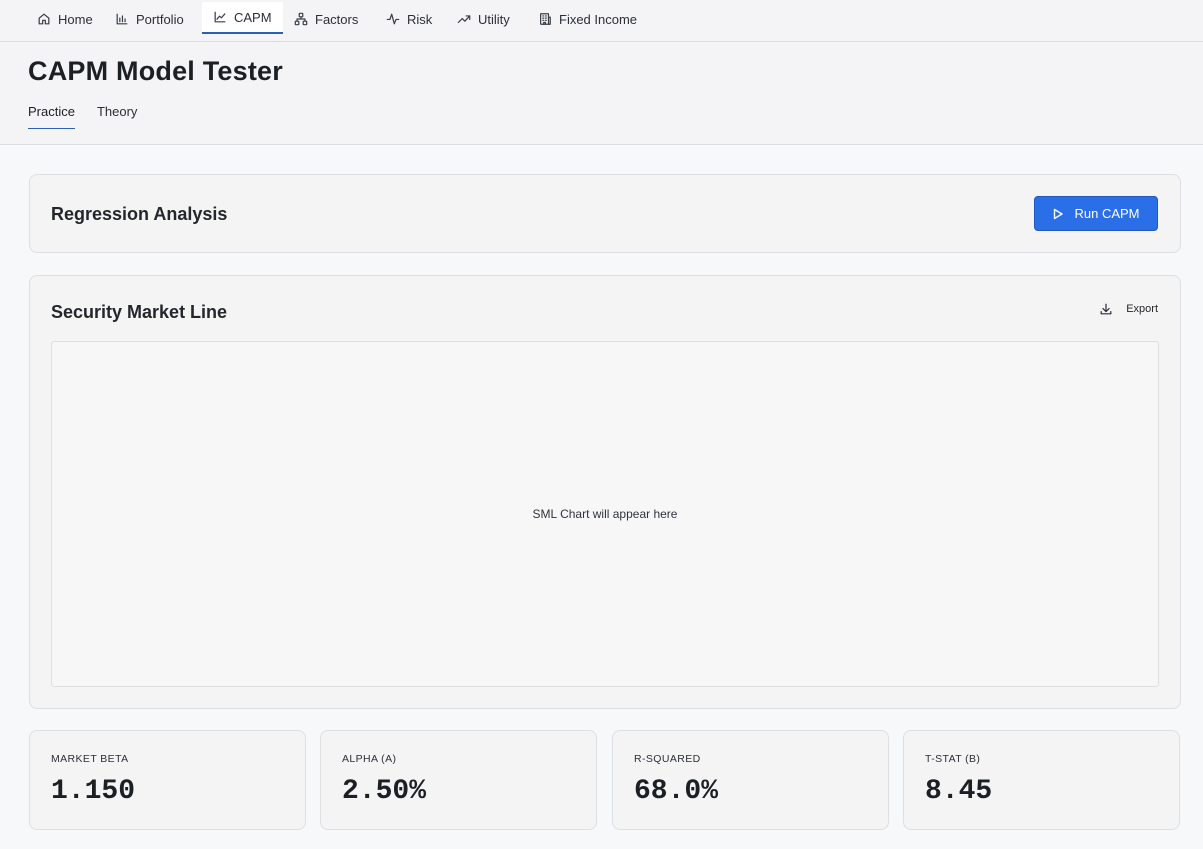 This screenshot has width=1203, height=849. Describe the element at coordinates (301, 19) in the screenshot. I see `network-icon` at that location.